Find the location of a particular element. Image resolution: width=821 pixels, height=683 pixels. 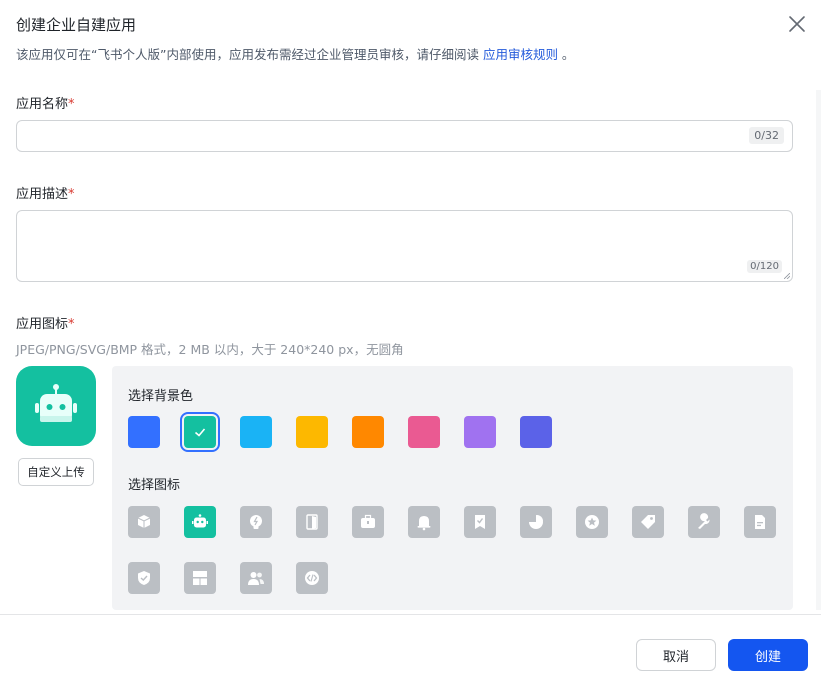

briefcase-icon is located at coordinates (368, 521).